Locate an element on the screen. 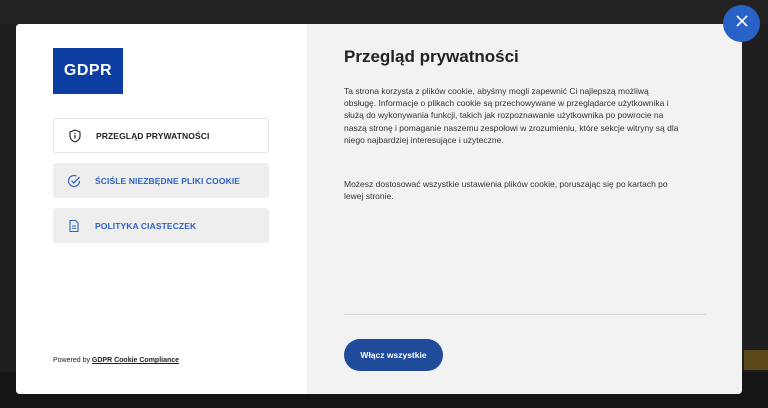 The width and height of the screenshot is (768, 408). tab-strictly-necessary: ŚCIŚLE NIEZBĘDNE PLIKI COOKIE is located at coordinates (161, 180).